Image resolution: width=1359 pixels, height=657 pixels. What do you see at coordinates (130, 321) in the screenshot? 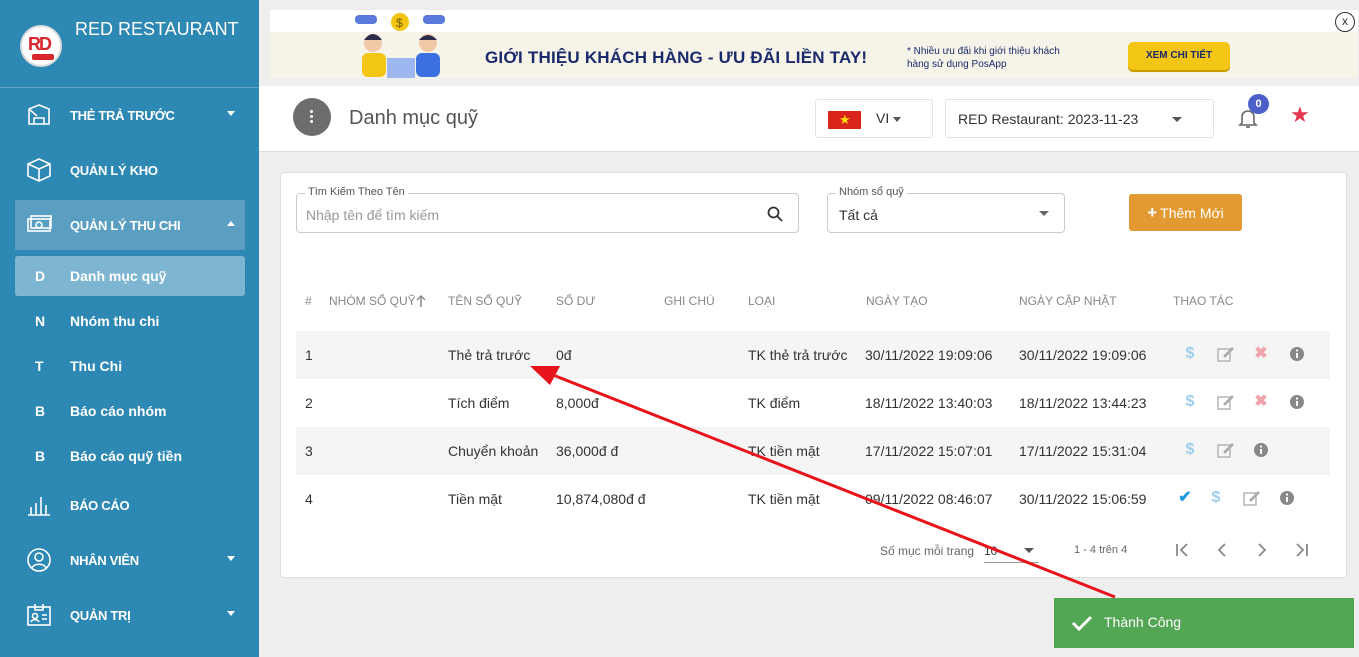
I see `sidebar-subitem-cashflow-group: N Nhóm thu chi` at bounding box center [130, 321].